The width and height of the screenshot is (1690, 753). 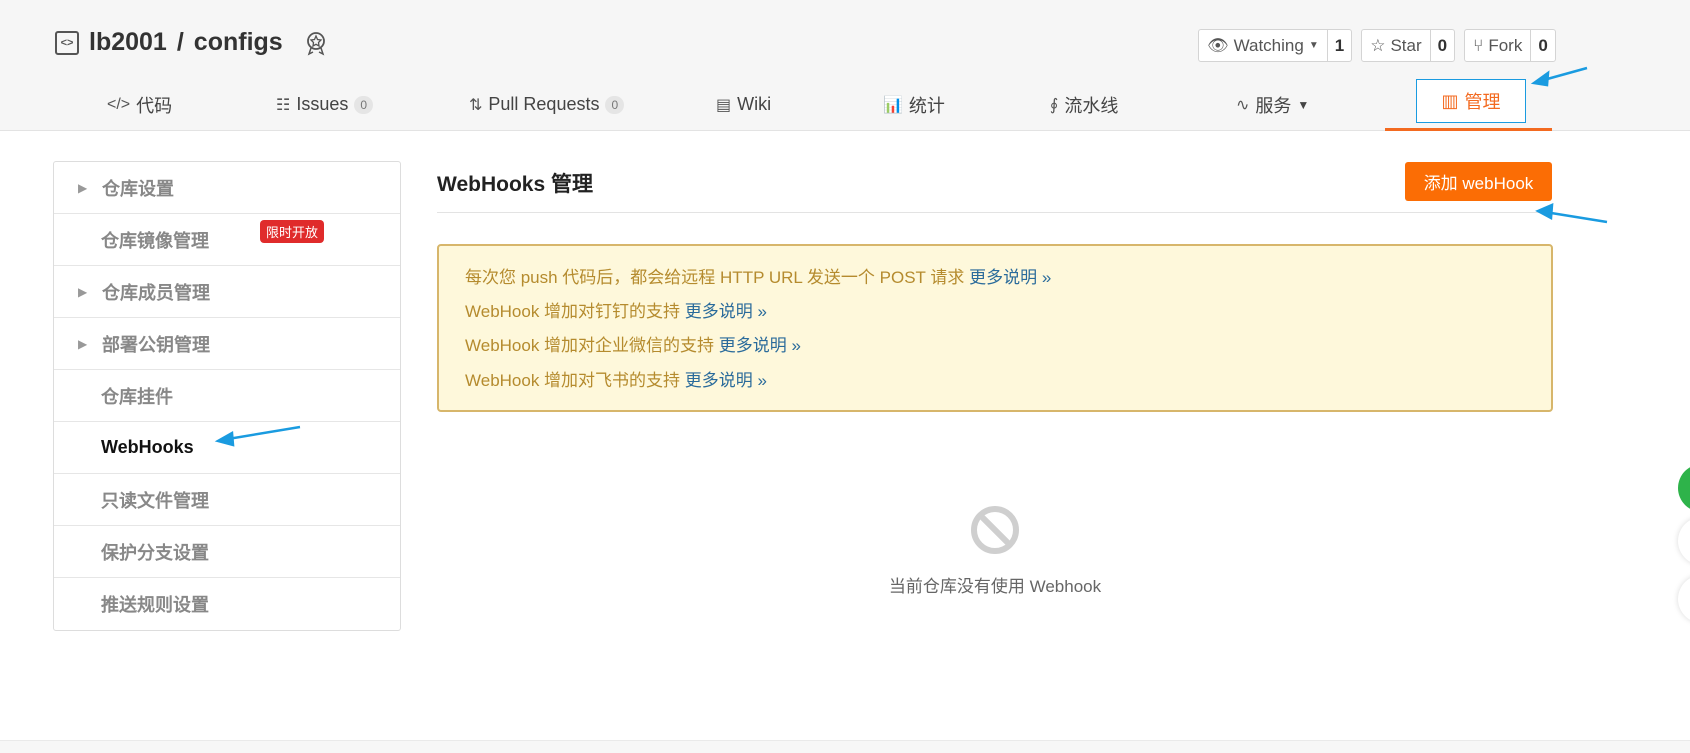 I want to click on tab-wiki-label: Wiki, so click(x=754, y=104).